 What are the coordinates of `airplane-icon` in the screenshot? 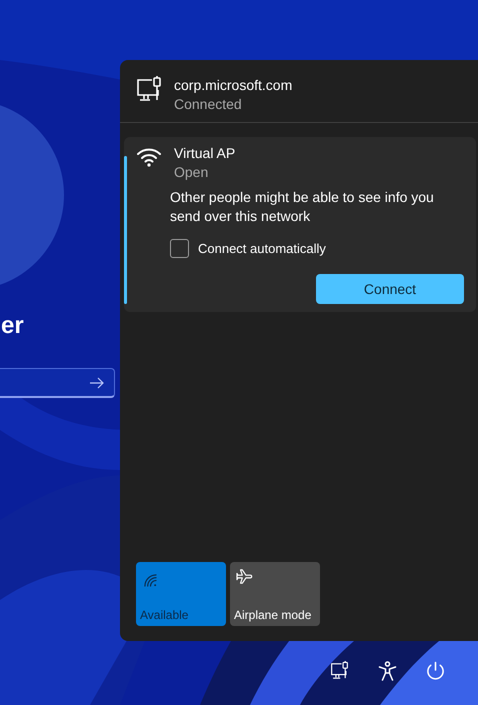 It's located at (245, 577).